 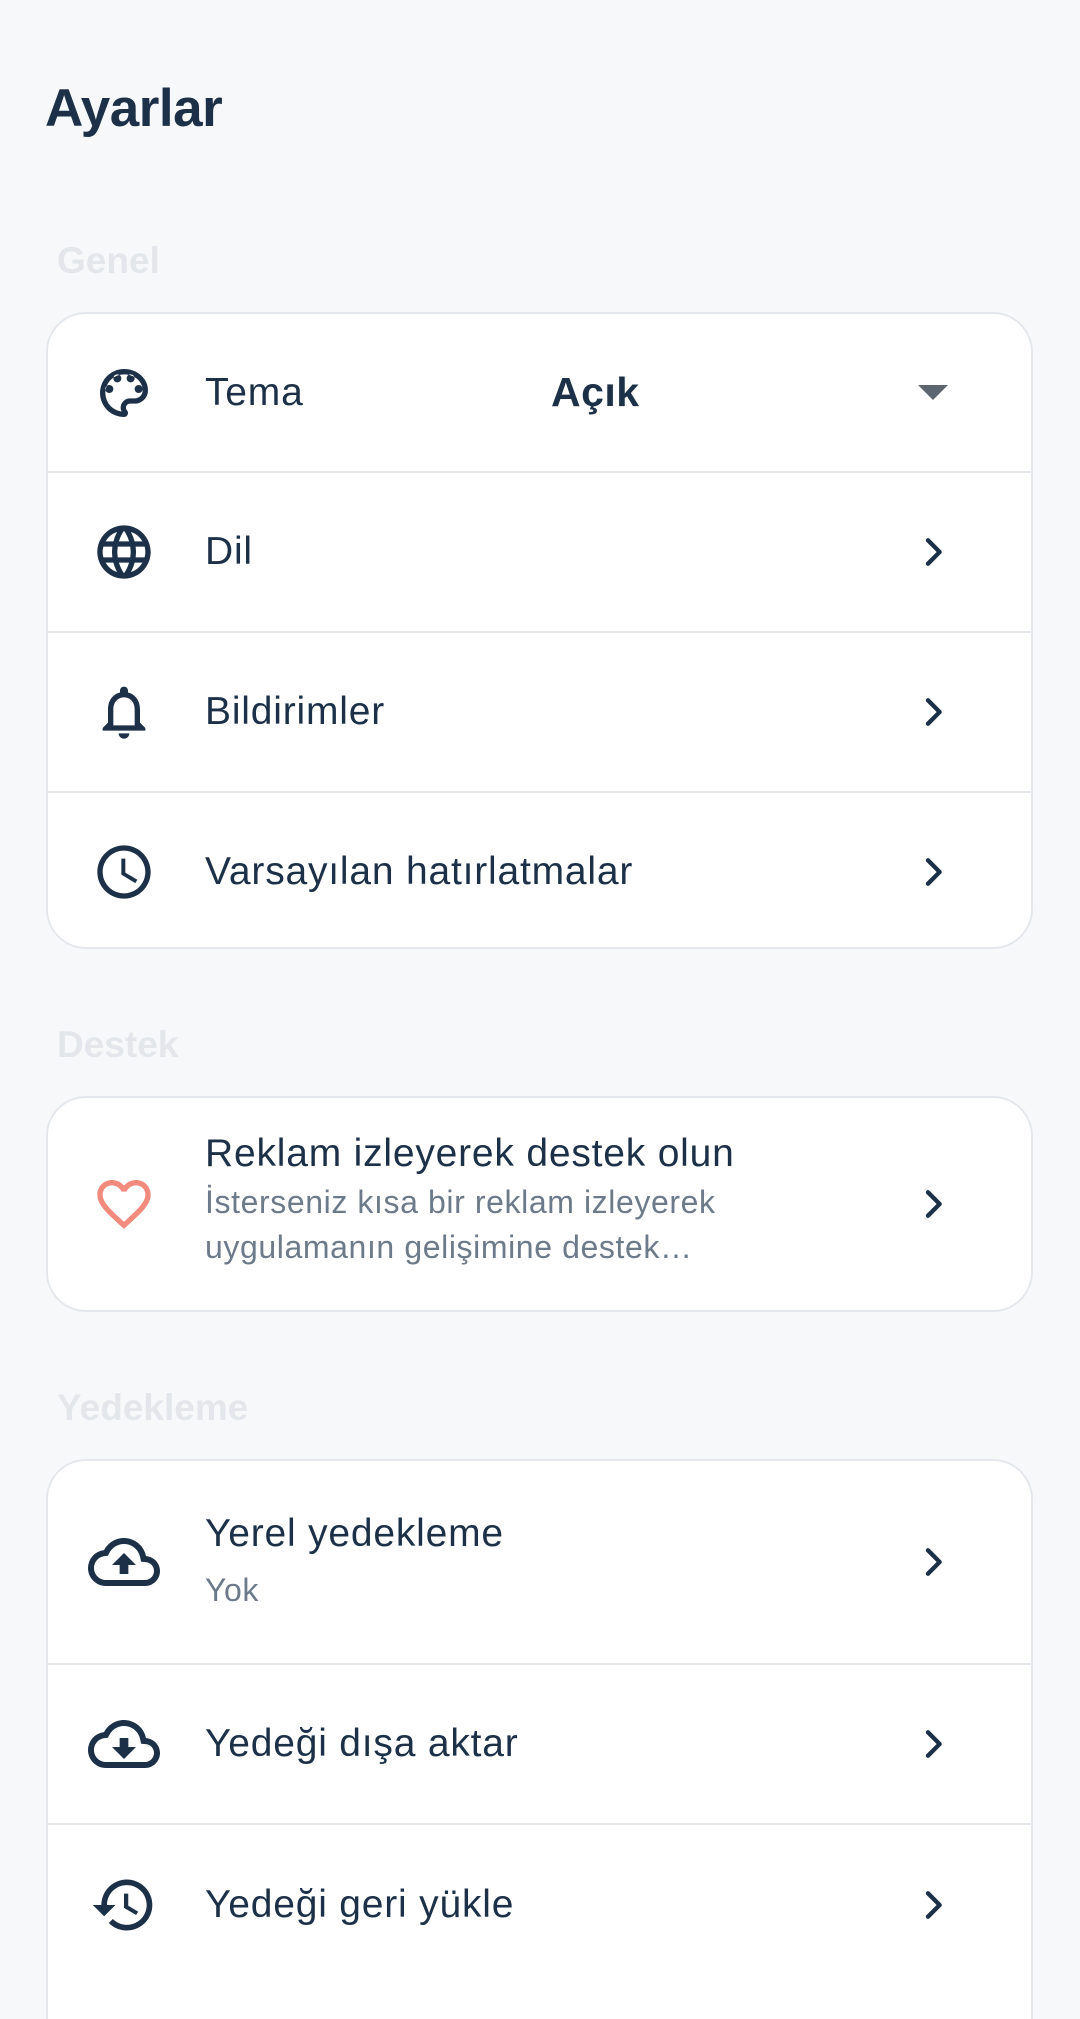 I want to click on export-backup-row: Yedeği dışa aktar, so click(x=539, y=1745).